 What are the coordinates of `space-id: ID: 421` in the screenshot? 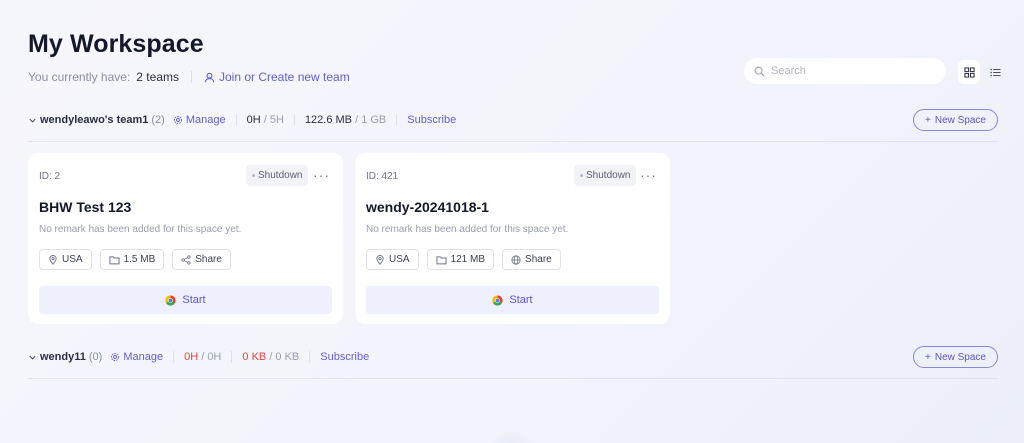 It's located at (382, 176).